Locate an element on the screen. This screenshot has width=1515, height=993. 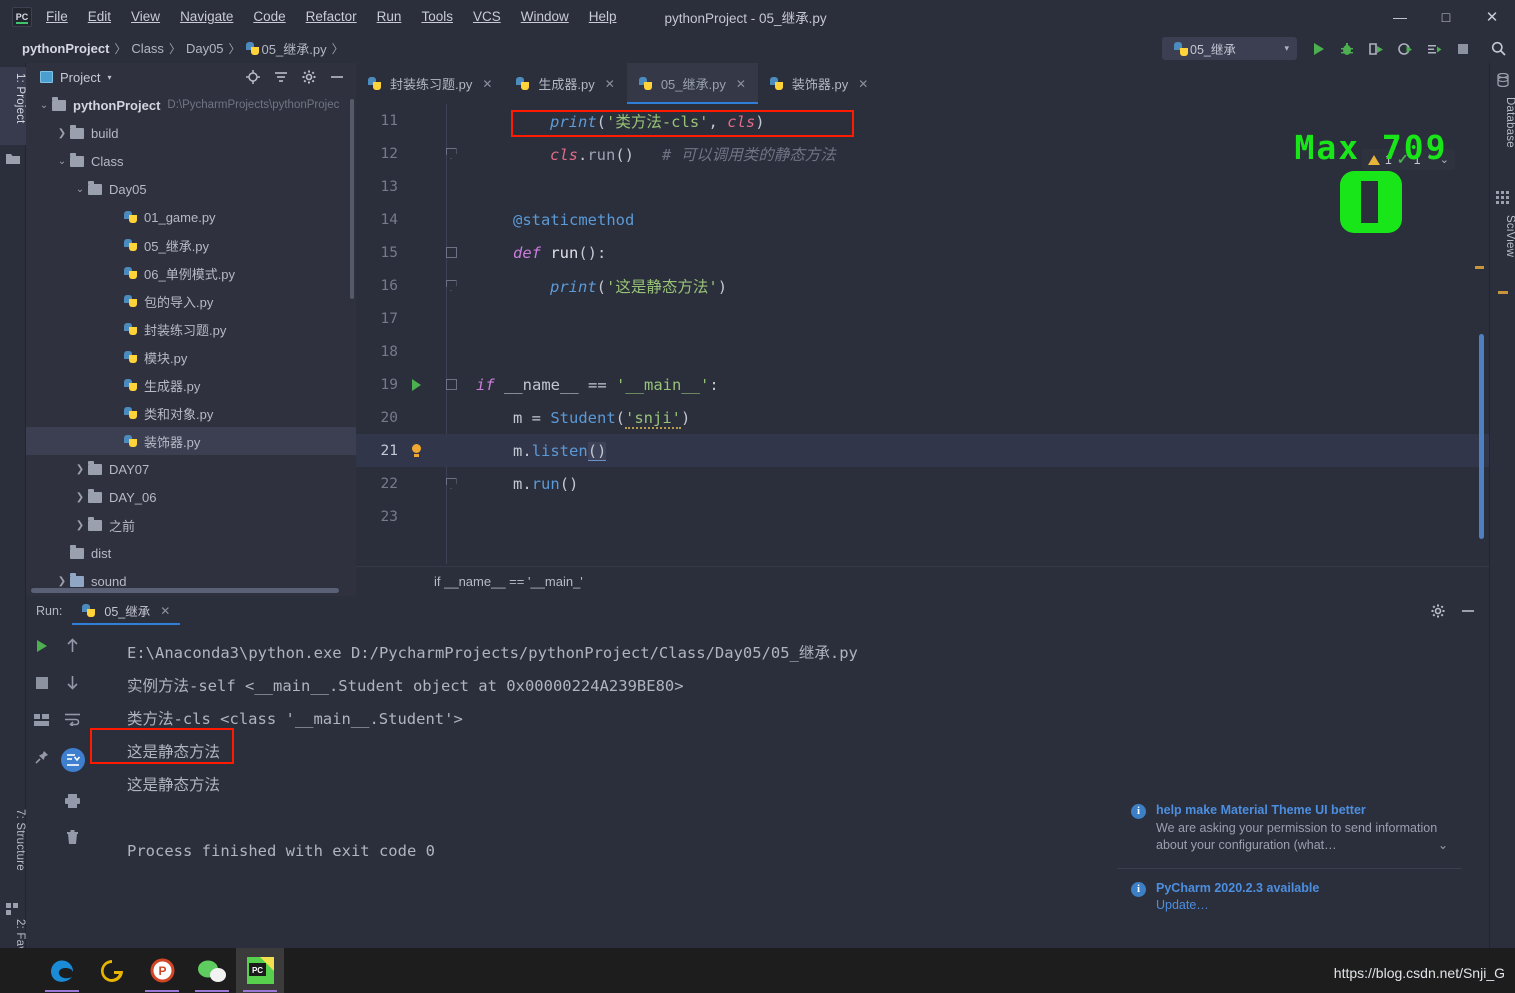
menu-item-window: Window is located at coordinates (545, 16).